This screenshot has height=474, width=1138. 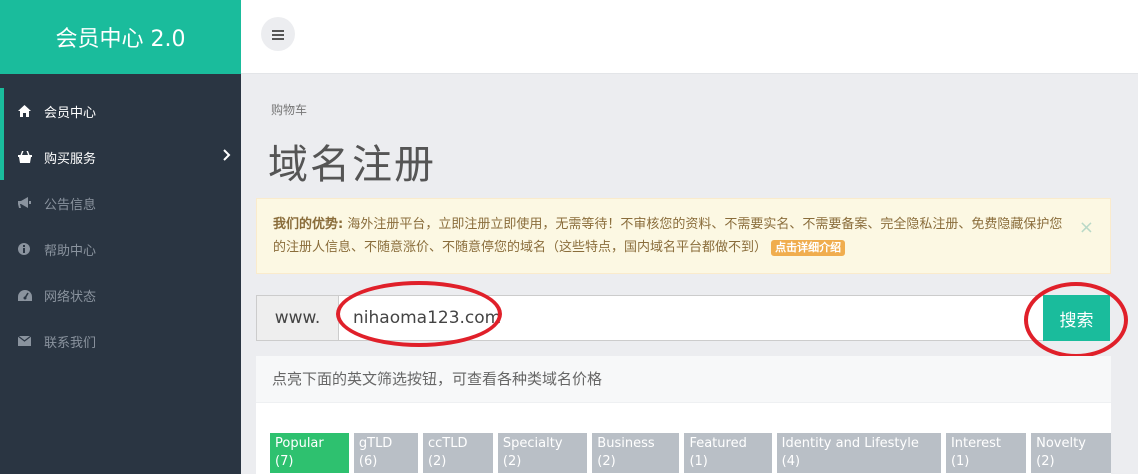 What do you see at coordinates (70, 205) in the screenshot?
I see `sidebar-item-label: 公告信息` at bounding box center [70, 205].